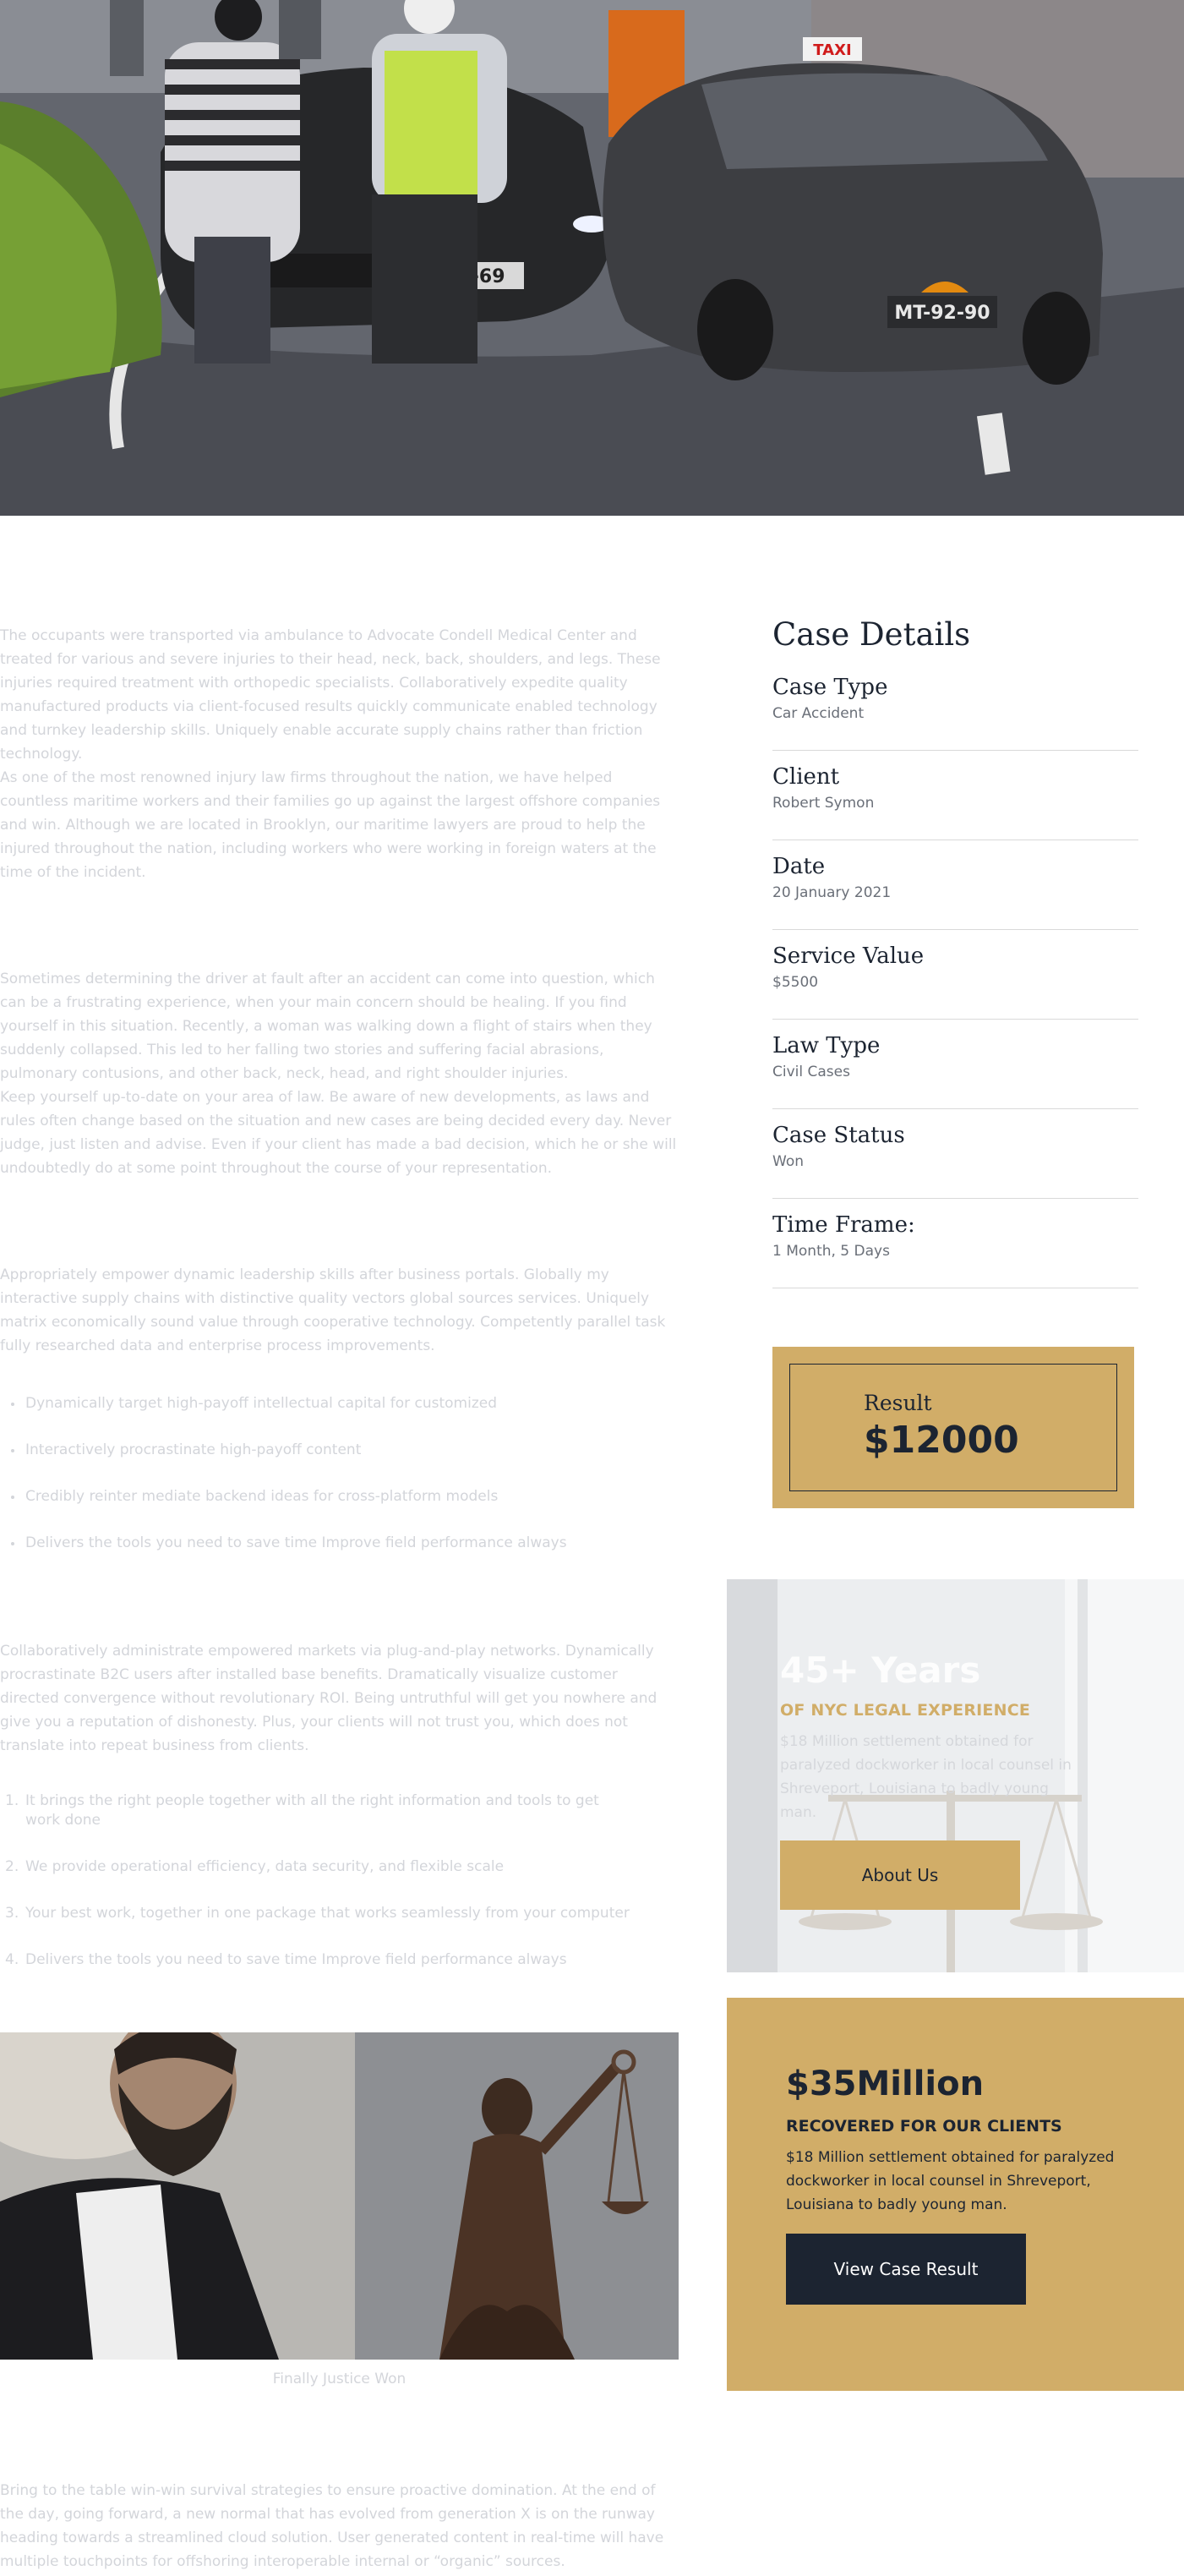  I want to click on case-detail-item: Date 20 January 2021, so click(955, 885).